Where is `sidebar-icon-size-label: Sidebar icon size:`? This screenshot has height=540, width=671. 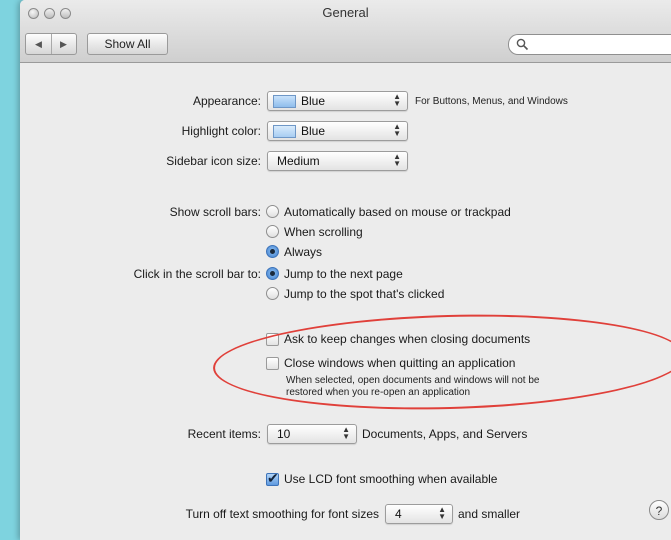 sidebar-icon-size-label: Sidebar icon size: is located at coordinates (213, 161).